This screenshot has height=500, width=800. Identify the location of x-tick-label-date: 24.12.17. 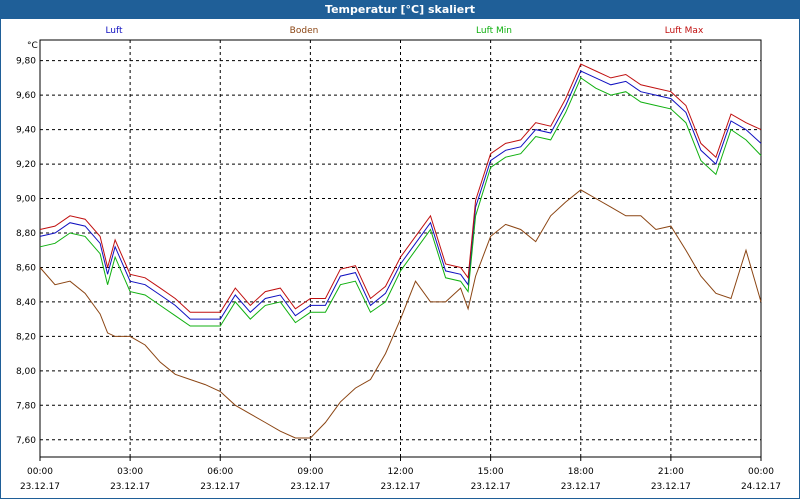
(761, 487).